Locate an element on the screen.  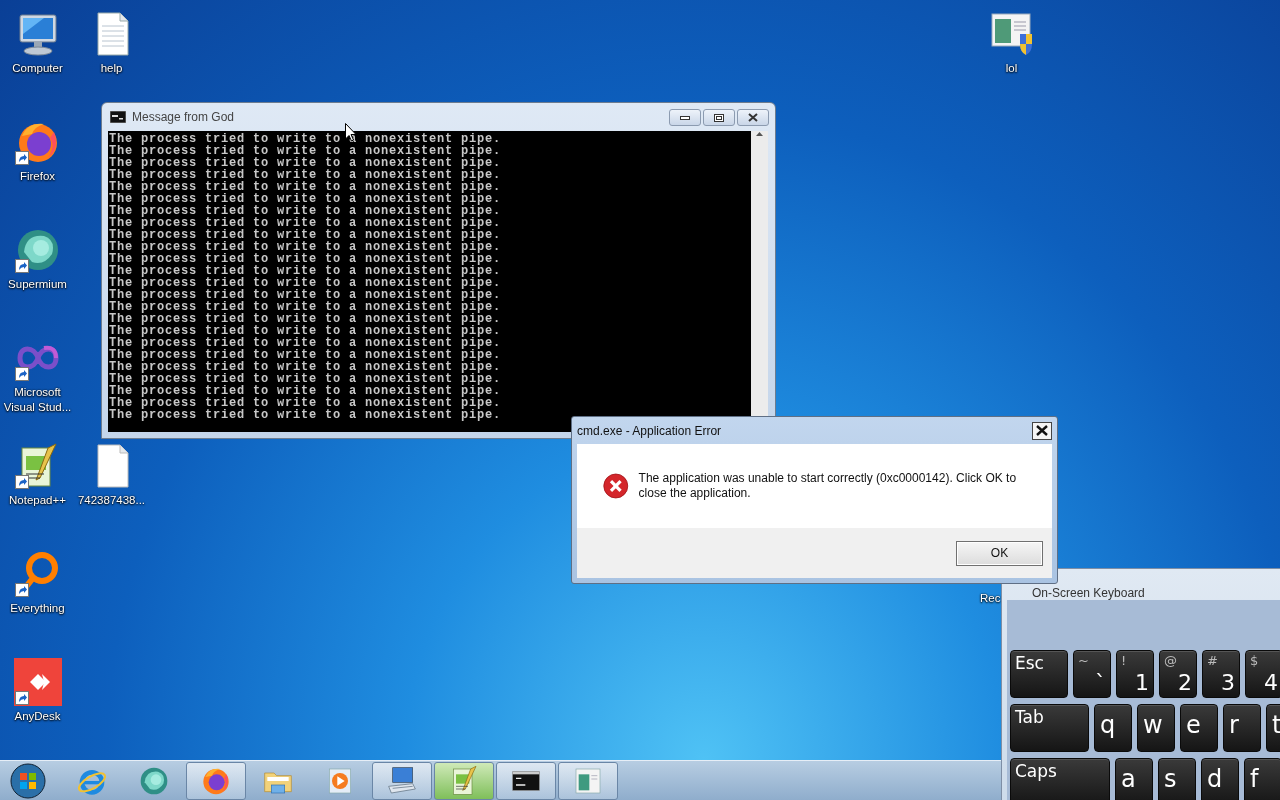
minimize-icon is located at coordinates (685, 117).